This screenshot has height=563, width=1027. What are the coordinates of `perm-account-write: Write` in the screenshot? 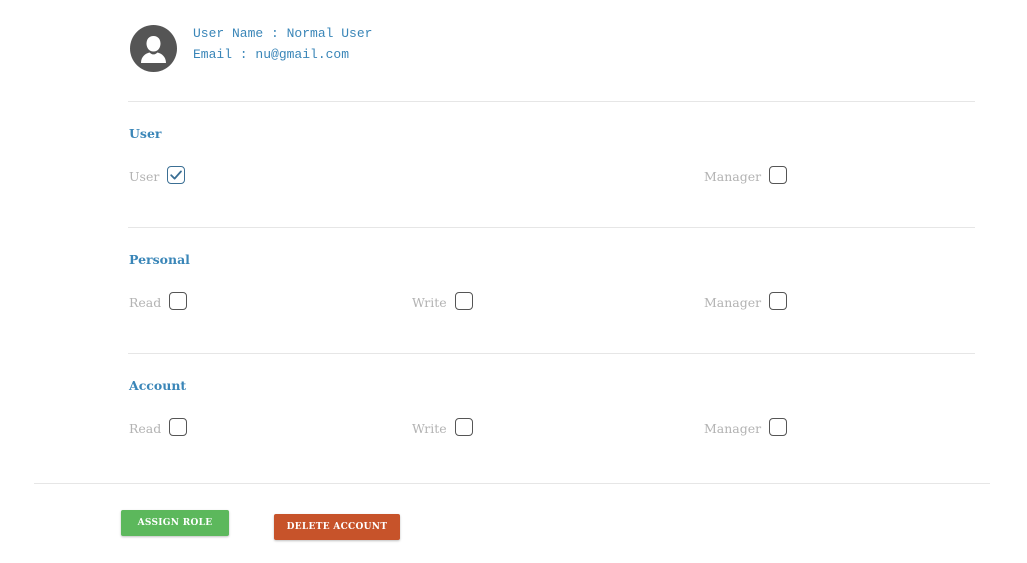 It's located at (442, 427).